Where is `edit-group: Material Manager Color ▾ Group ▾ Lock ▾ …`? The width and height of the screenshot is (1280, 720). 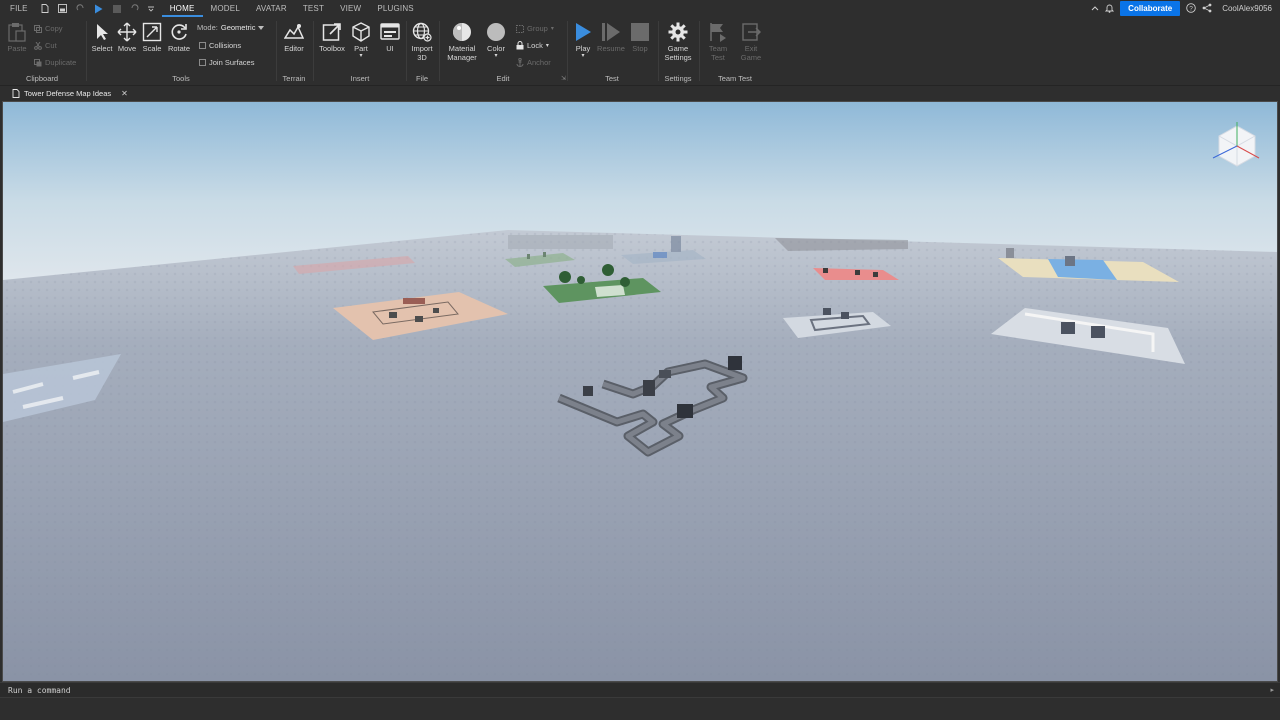 edit-group: Material Manager Color ▾ Group ▾ Lock ▾ … is located at coordinates (503, 51).